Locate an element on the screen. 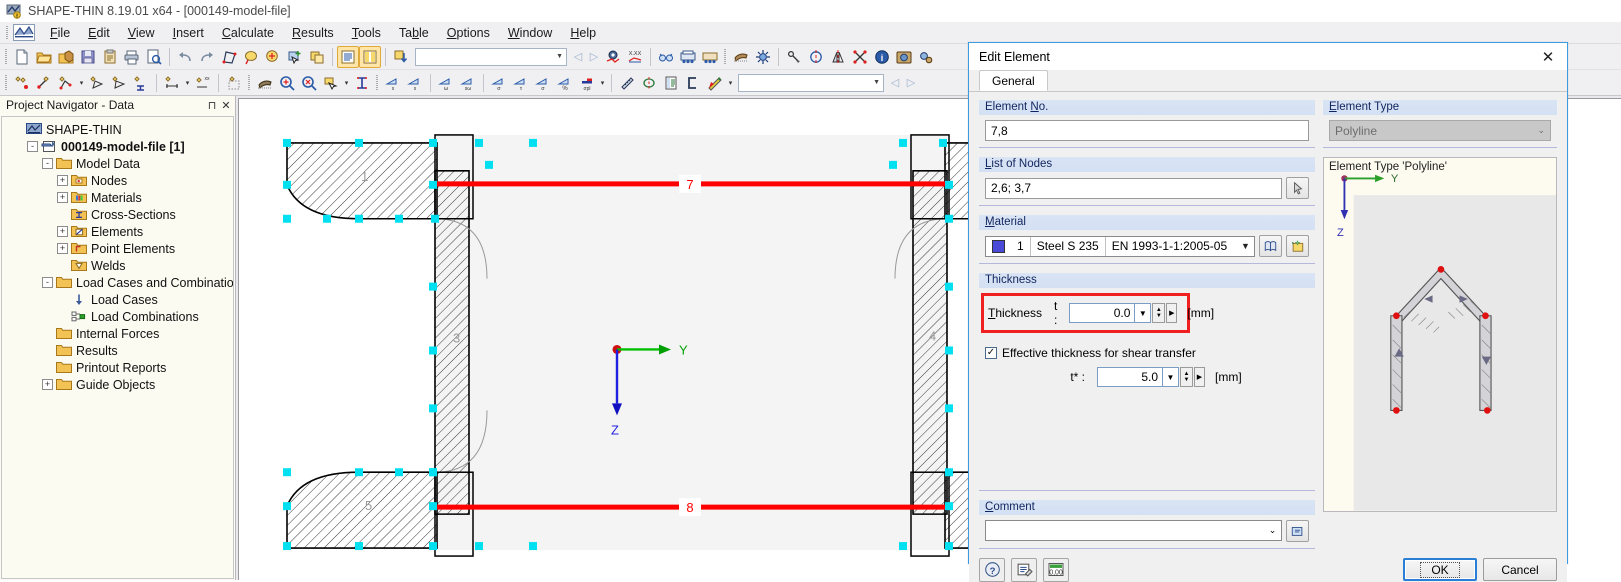  thickness-input: 0.0 is located at coordinates (1102, 313).